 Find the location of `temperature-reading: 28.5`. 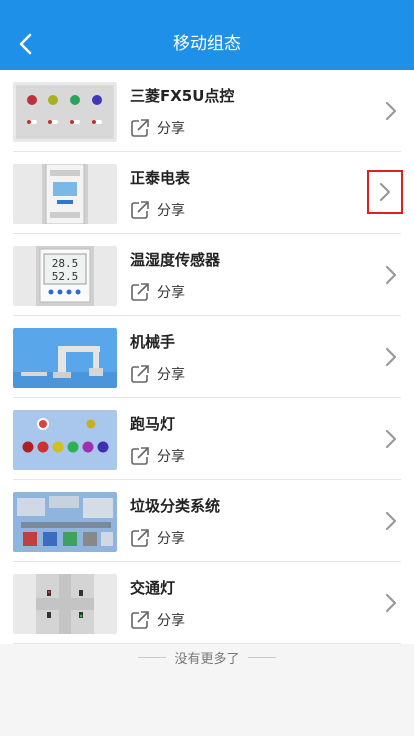

temperature-reading: 28.5 is located at coordinates (65, 263).